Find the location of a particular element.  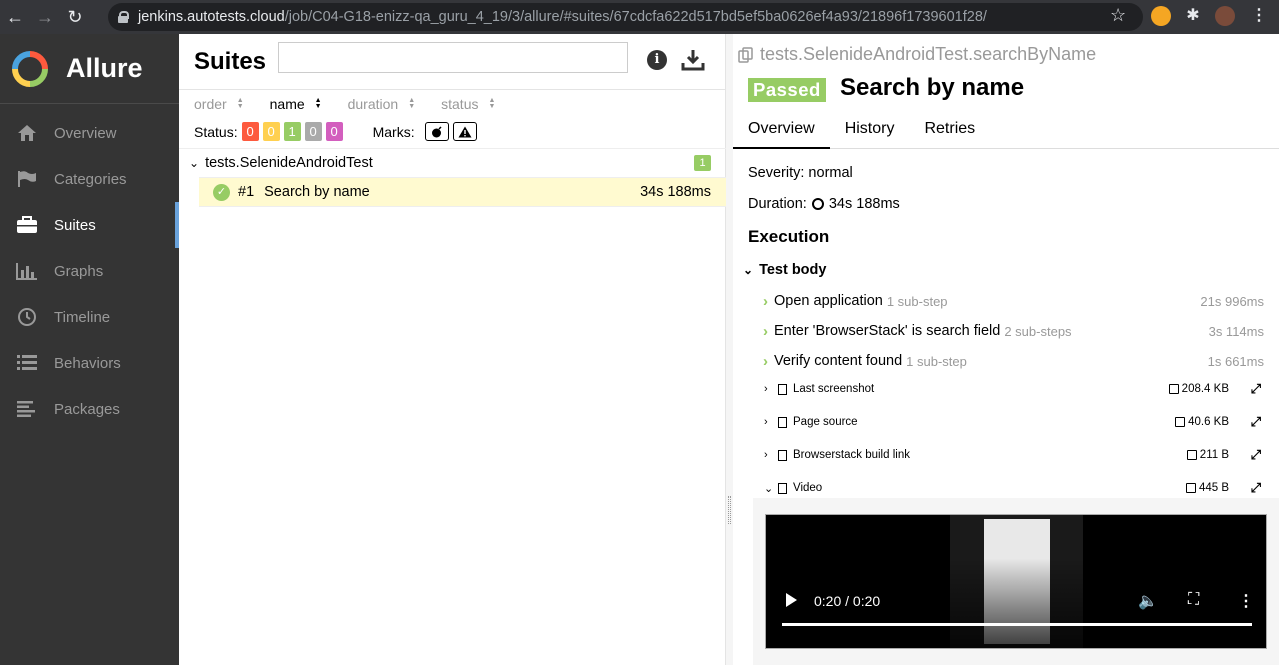

attachment-size: 208.4 KB is located at coordinates (1198, 389).